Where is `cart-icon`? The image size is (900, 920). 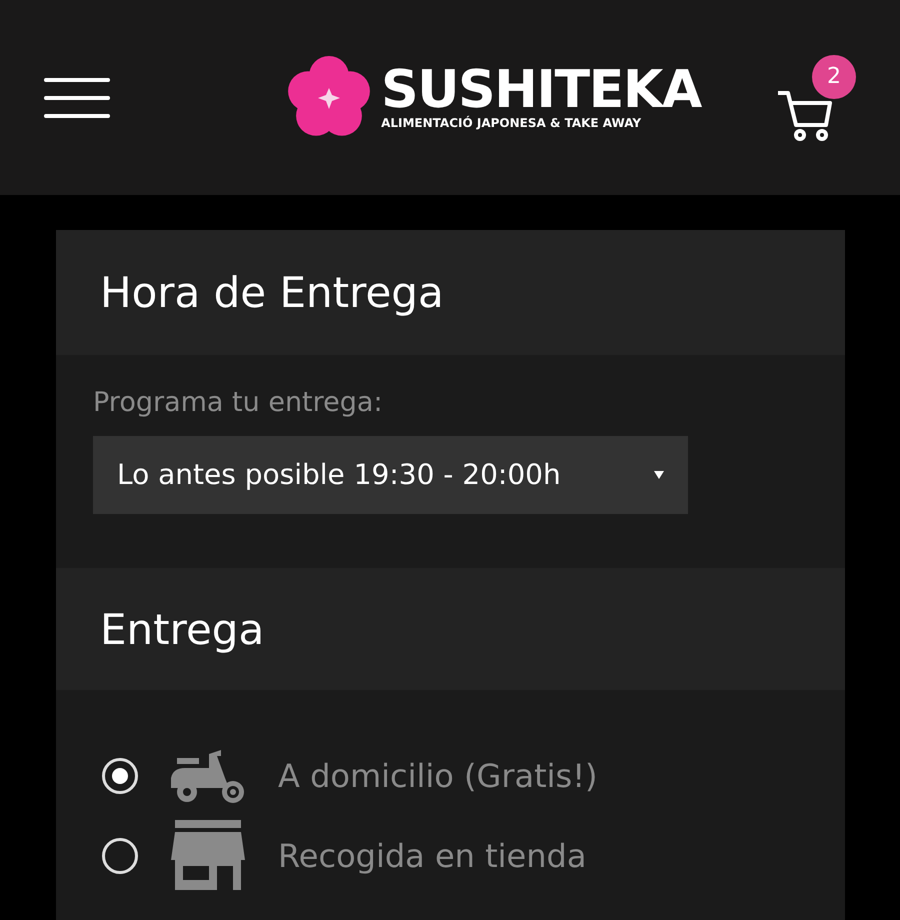 cart-icon is located at coordinates (805, 115).